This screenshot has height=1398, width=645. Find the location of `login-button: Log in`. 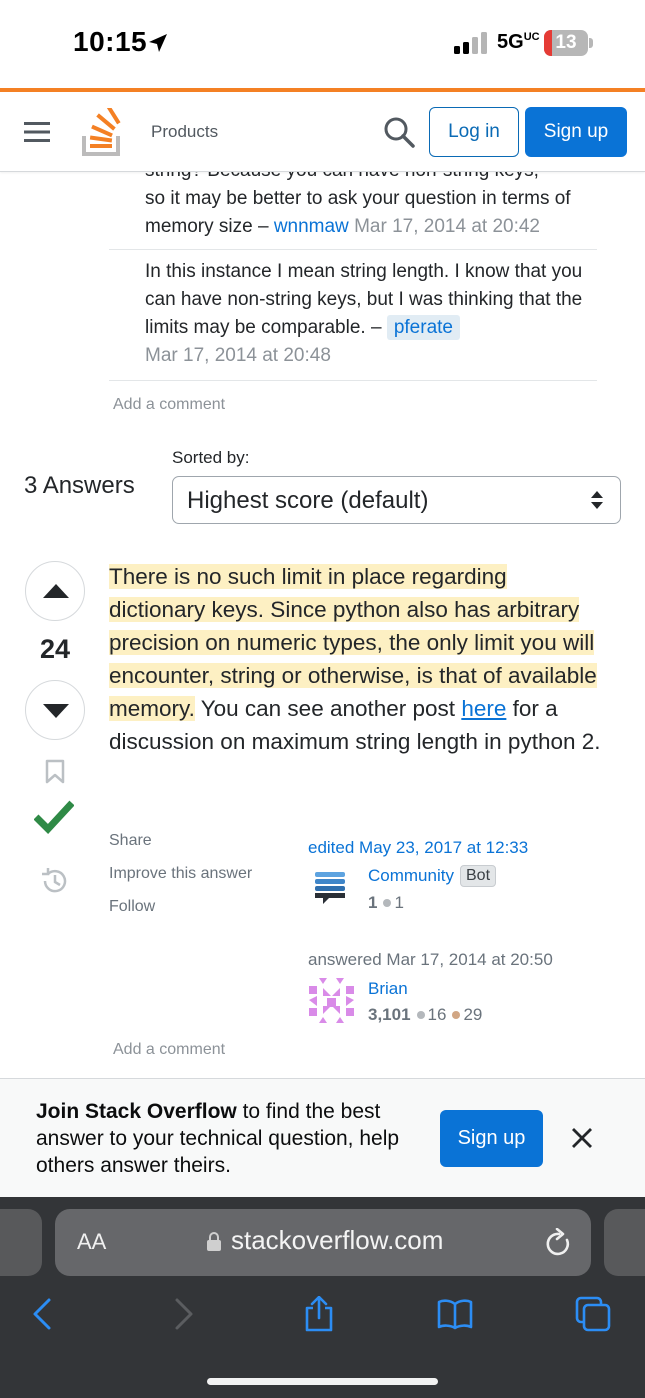

login-button: Log in is located at coordinates (474, 132).